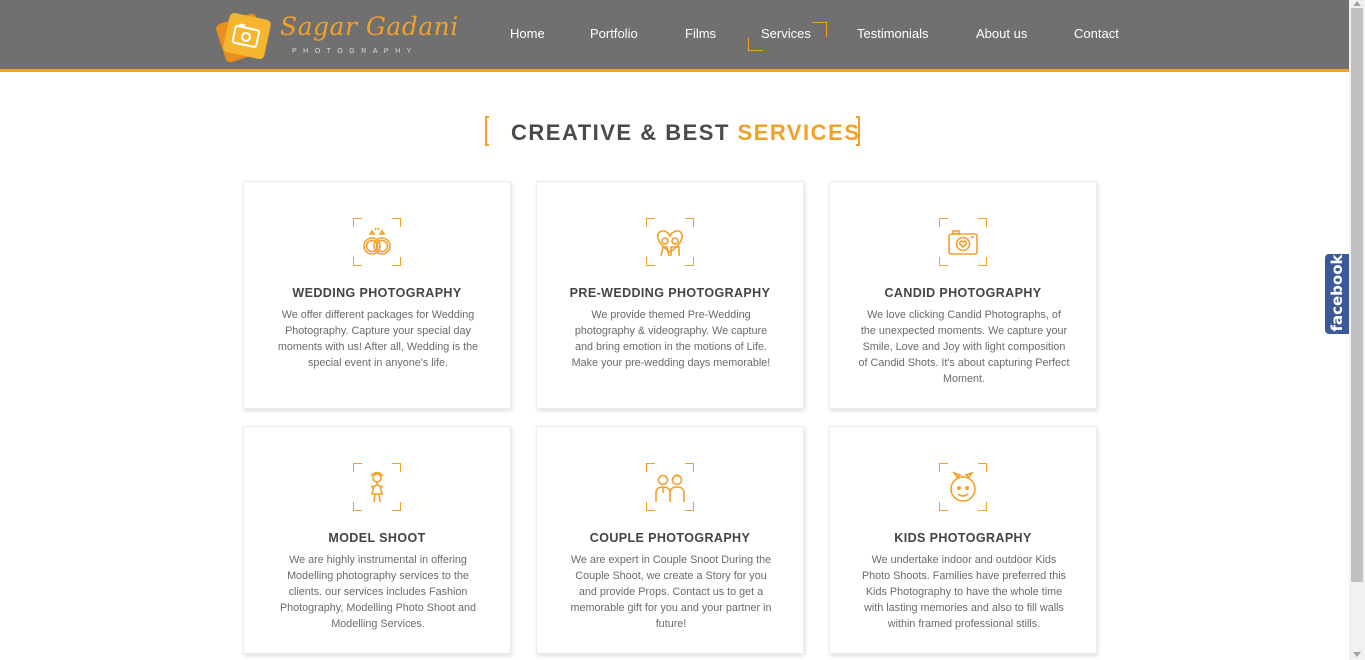 This screenshot has width=1365, height=660. I want to click on scroll-down-arrow-icon, so click(1357, 654).